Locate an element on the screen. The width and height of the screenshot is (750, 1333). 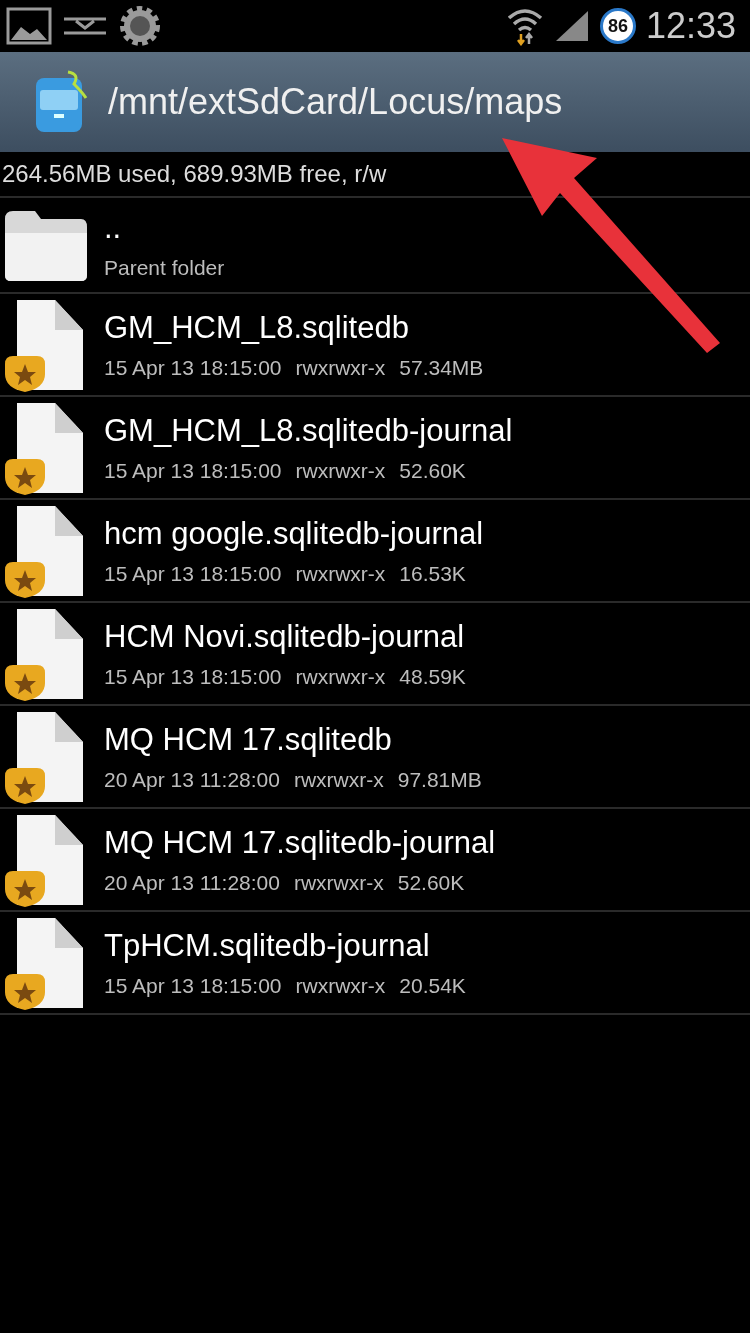
file-item: MQ HCM 17.sqlitedb-journal 20 Apr 13 11:28:00 rwxrwxr-x 52.60K is located at coordinates (375, 860).